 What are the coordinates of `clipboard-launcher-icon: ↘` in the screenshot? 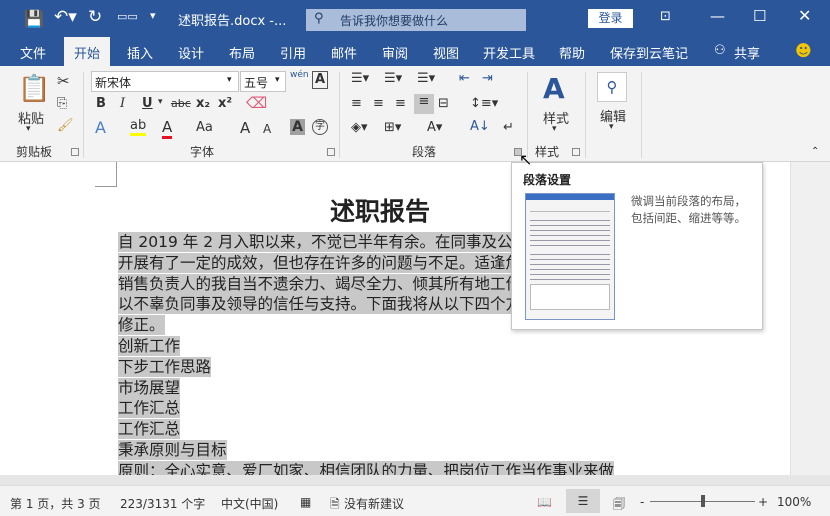 It's located at (75, 152).